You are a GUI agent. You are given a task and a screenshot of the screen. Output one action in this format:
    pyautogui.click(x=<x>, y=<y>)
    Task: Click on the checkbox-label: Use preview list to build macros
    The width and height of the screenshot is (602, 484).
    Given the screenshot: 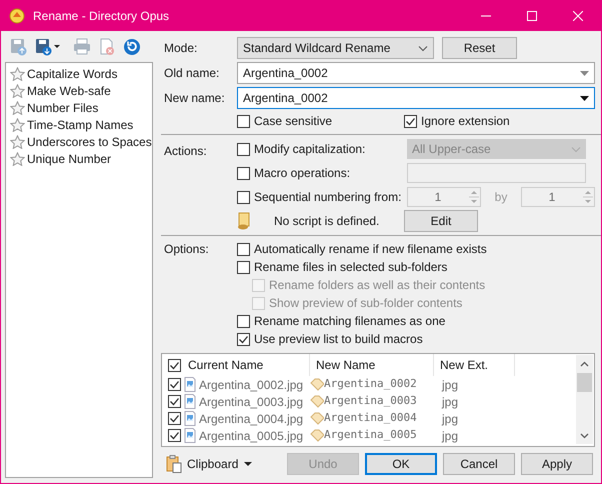 What is the action you would take?
    pyautogui.click(x=338, y=339)
    